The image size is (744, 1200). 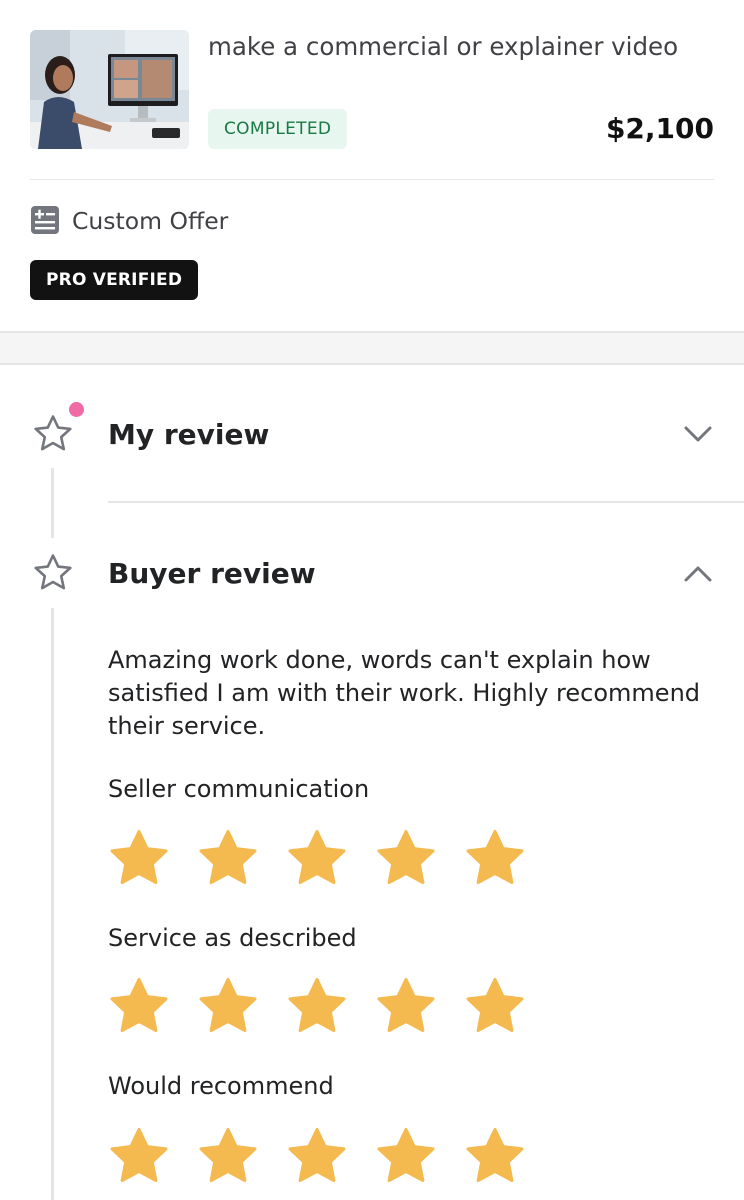 I want to click on gig-thumbnail, so click(x=109, y=89).